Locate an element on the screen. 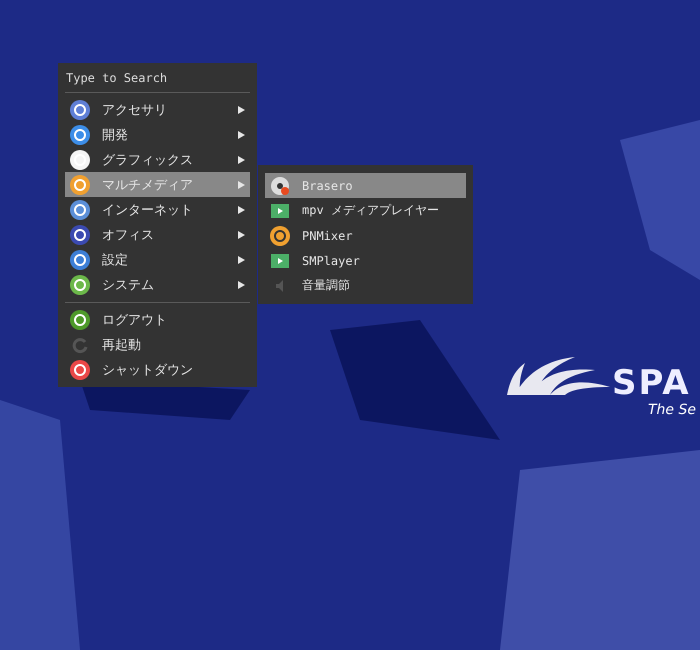  menu-item: インターネット is located at coordinates (157, 209).